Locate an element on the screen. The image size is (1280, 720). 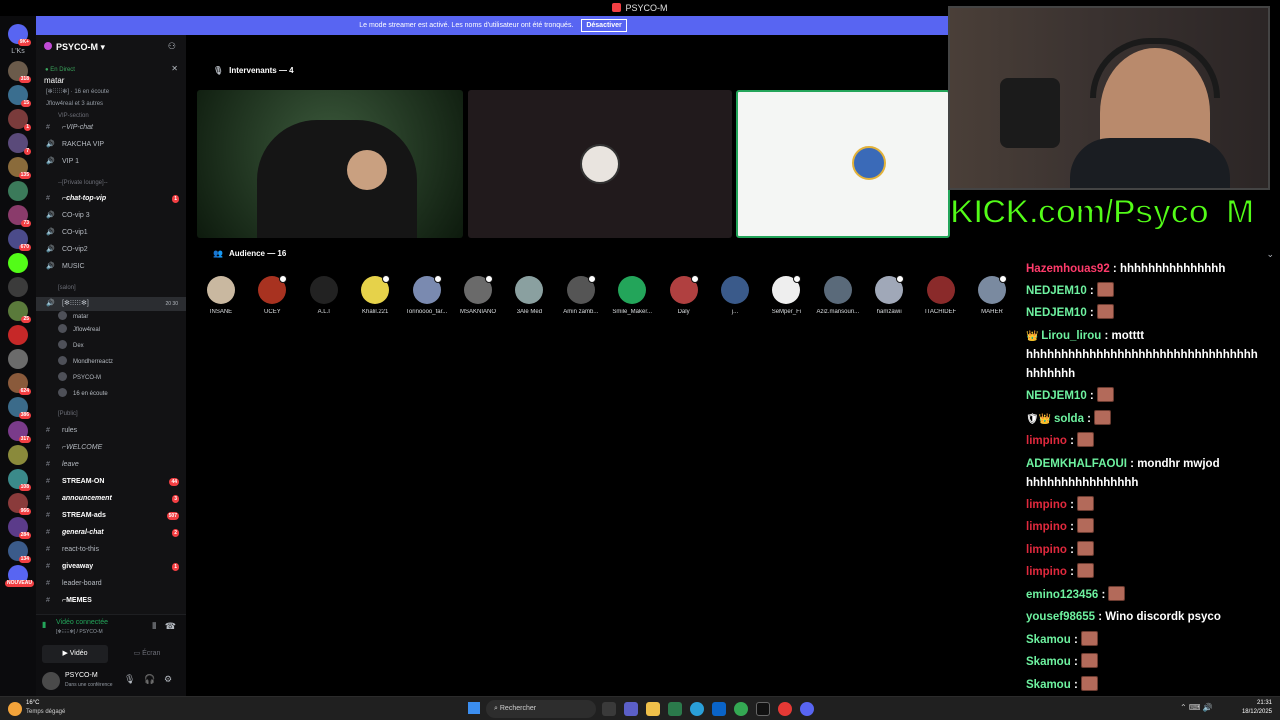
chat-username: ADEMKHALFAOUI is located at coordinates (1076, 464).